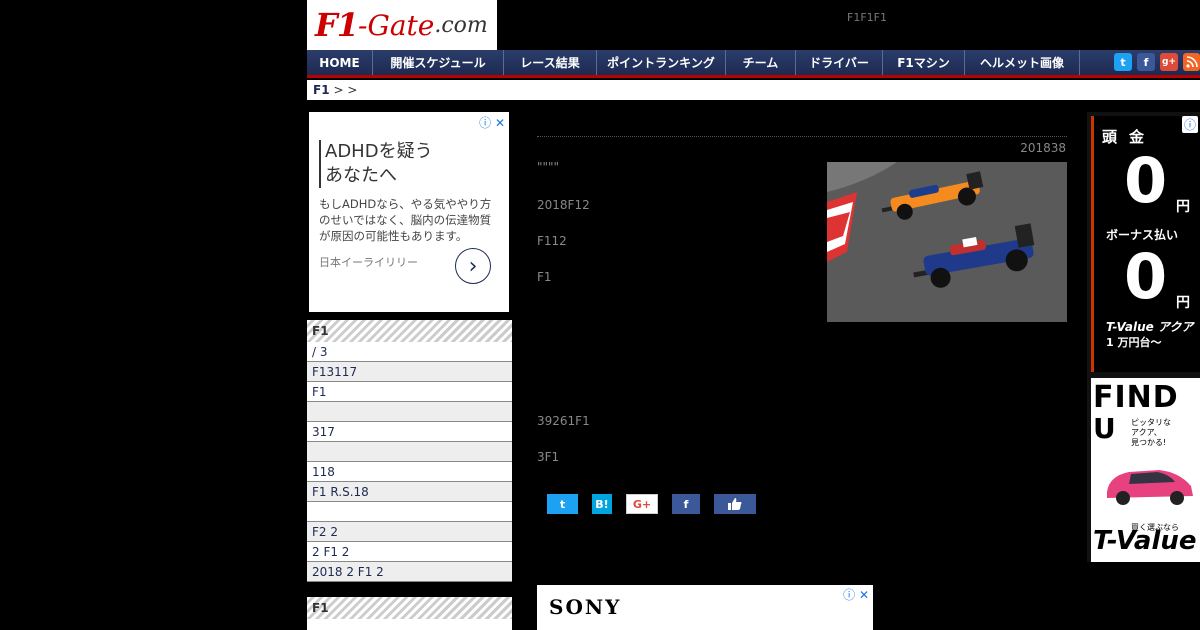 Image resolution: width=1200 pixels, height=630 pixels. Describe the element at coordinates (409, 331) in the screenshot. I see `sidebar-heading: F1` at that location.